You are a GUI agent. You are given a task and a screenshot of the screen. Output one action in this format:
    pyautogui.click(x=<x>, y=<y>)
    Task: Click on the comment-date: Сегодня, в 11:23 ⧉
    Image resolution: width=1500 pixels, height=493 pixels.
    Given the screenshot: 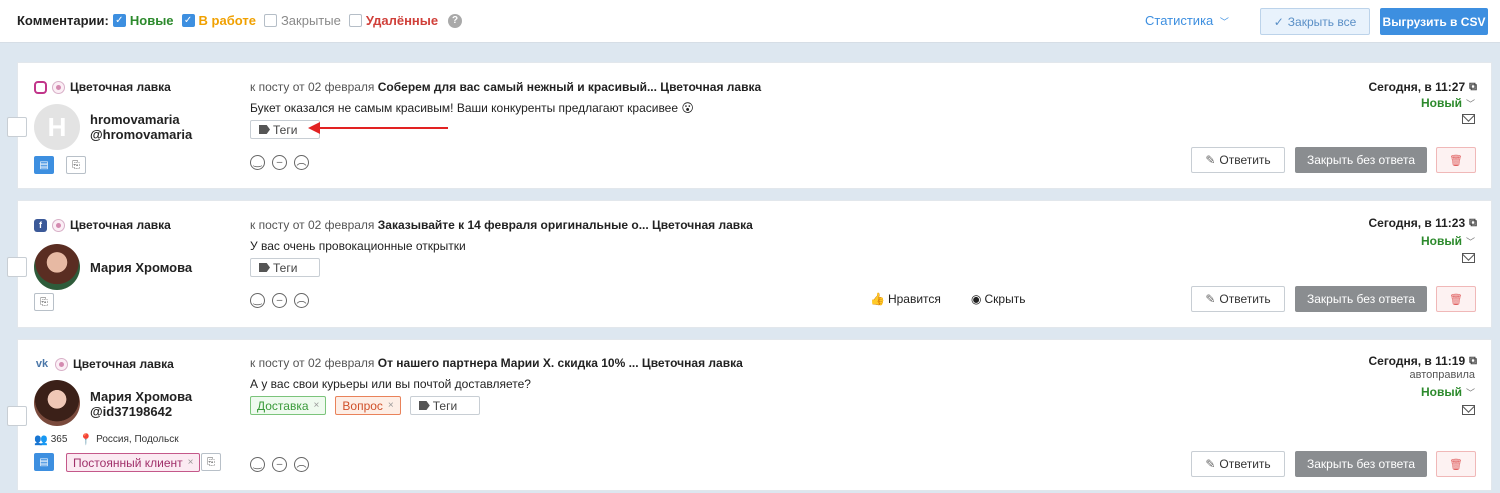 What is the action you would take?
    pyautogui.click(x=1423, y=223)
    